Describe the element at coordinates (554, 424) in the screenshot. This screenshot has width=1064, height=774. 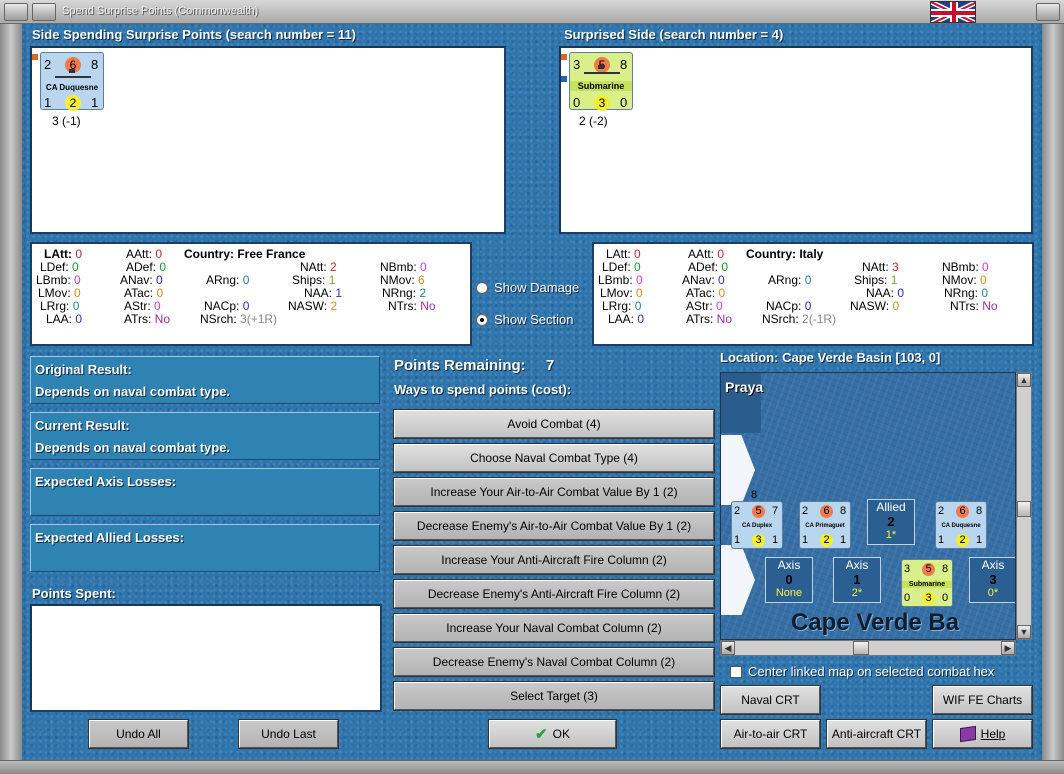
I see `option-avoid-combat-button: Avoid Combat (4)` at that location.